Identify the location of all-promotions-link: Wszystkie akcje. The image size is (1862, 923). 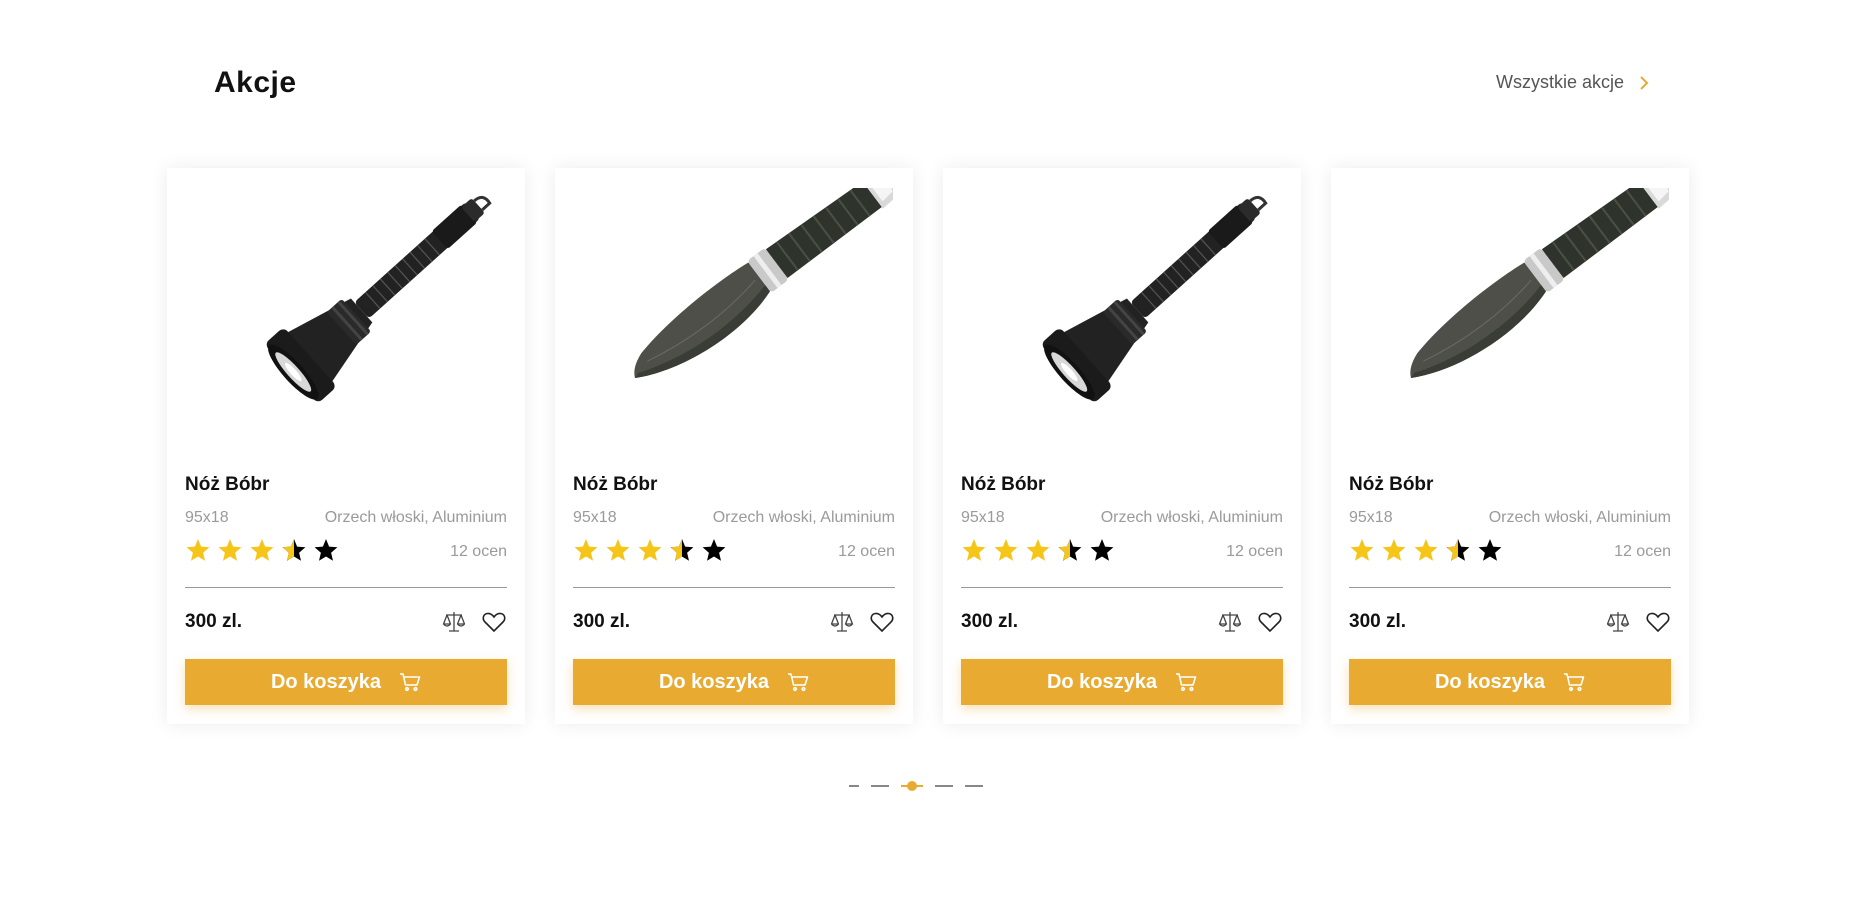
(1573, 82).